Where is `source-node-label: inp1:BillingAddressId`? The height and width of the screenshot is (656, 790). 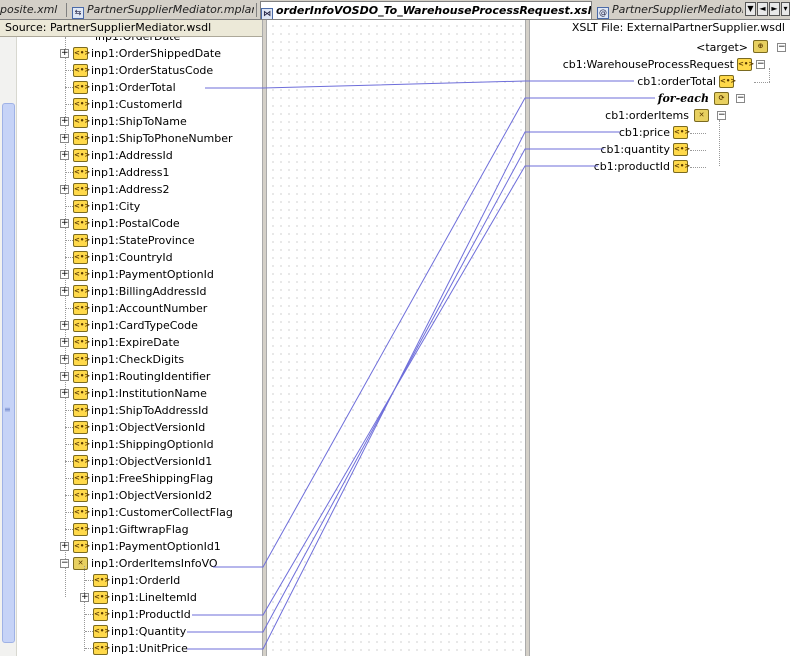 source-node-label: inp1:BillingAddressId is located at coordinates (149, 291).